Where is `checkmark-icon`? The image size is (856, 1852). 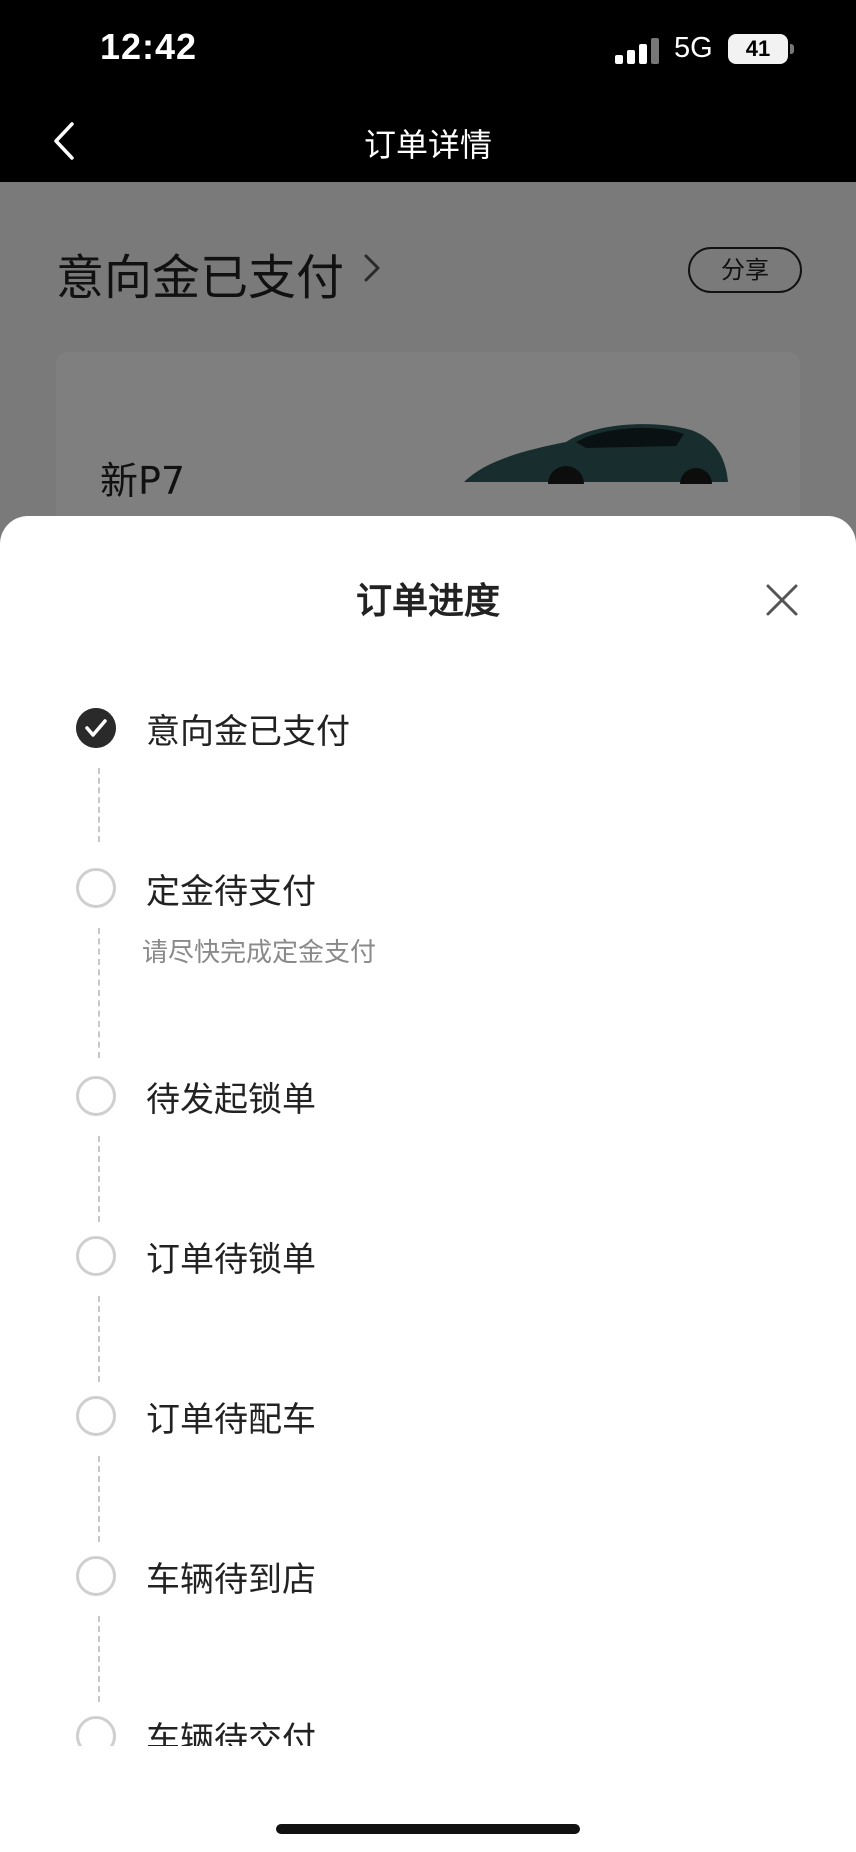
checkmark-icon is located at coordinates (96, 728).